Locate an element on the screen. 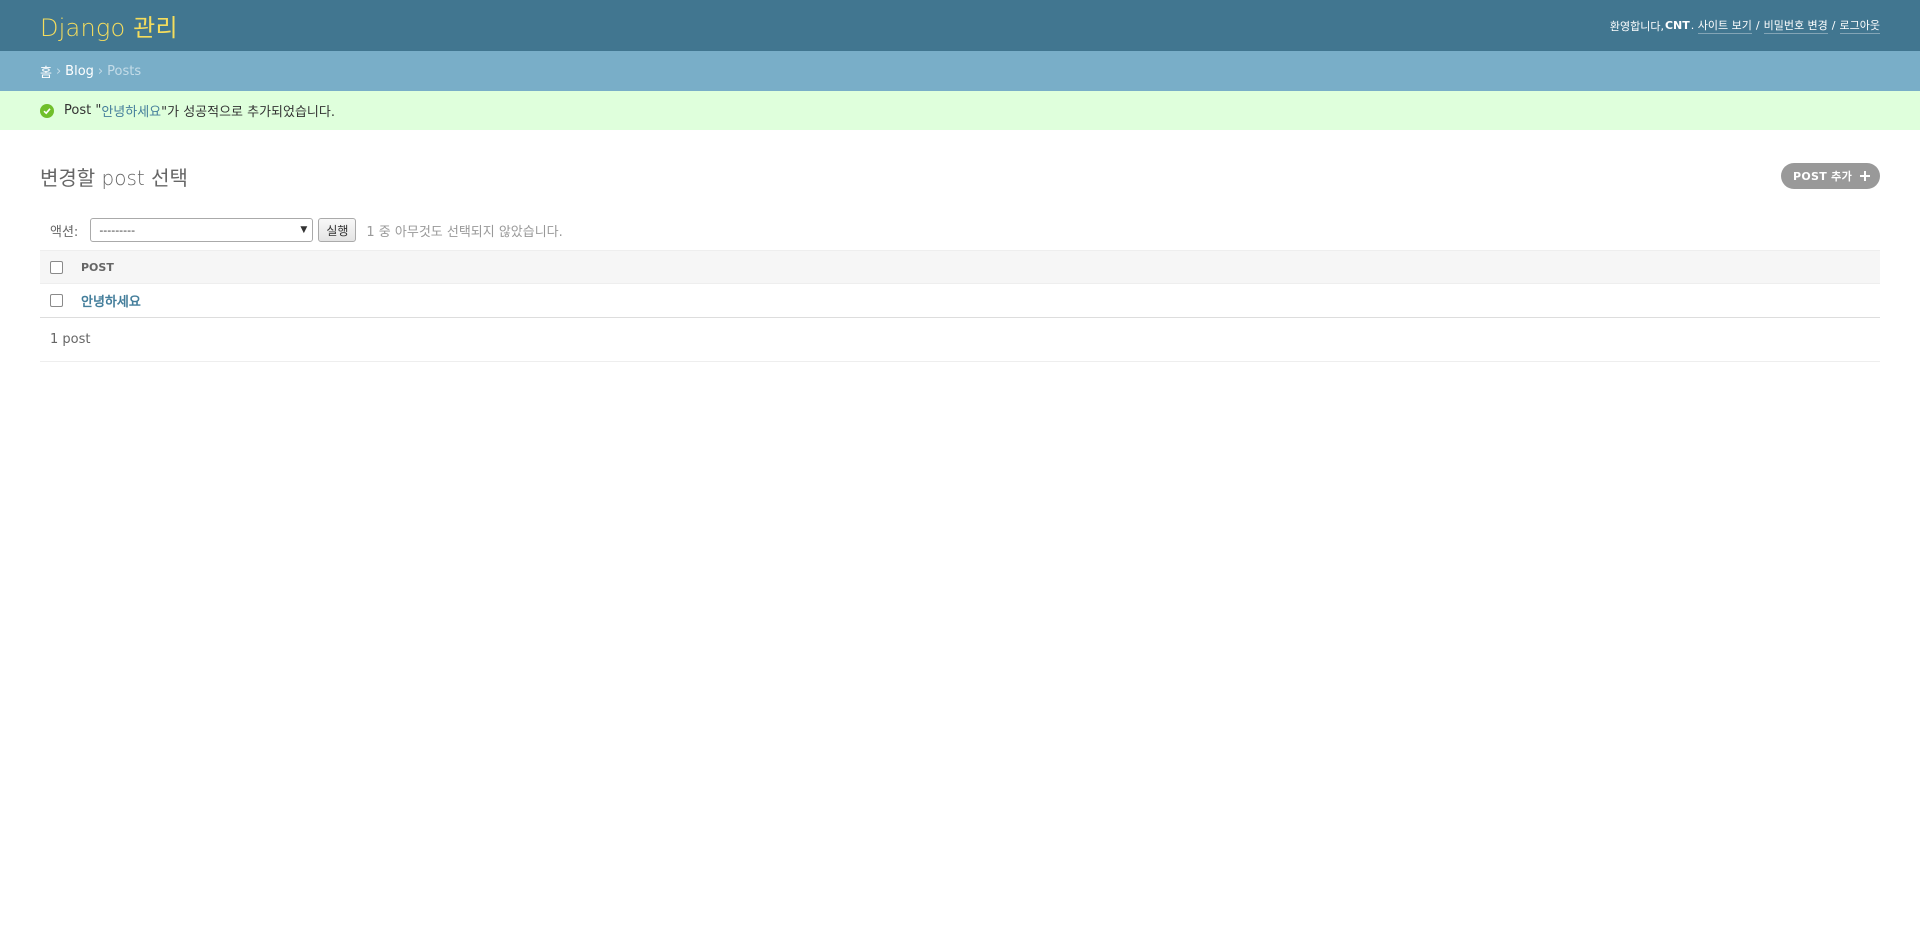 The height and width of the screenshot is (937, 1920). checkmark-icon is located at coordinates (47, 110).